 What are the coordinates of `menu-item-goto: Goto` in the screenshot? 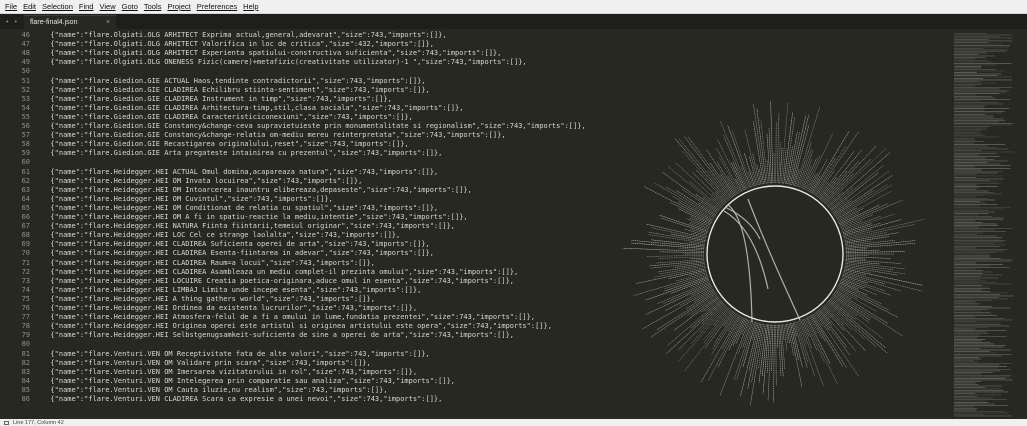 It's located at (130, 6).